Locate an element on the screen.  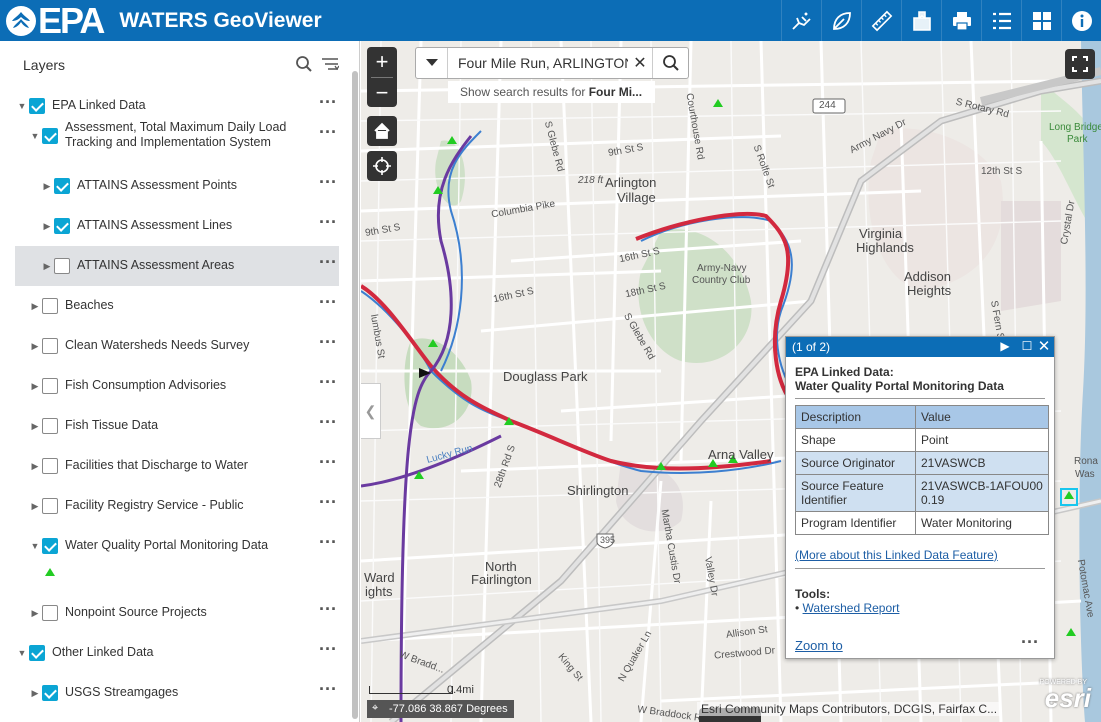
grid-icon is located at coordinates (1041, 20).